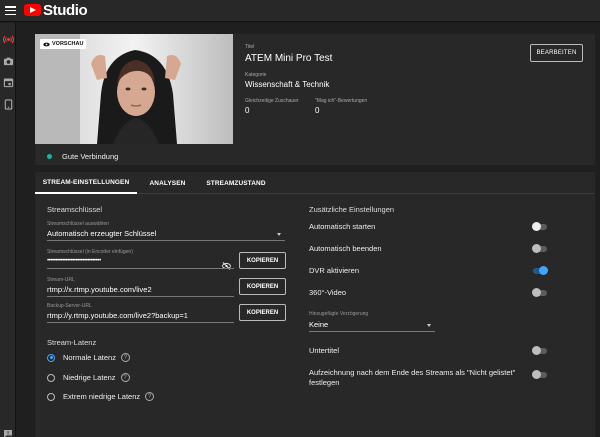  I want to click on stream-preview-thumbnail: VORSCHAU, so click(134, 89).